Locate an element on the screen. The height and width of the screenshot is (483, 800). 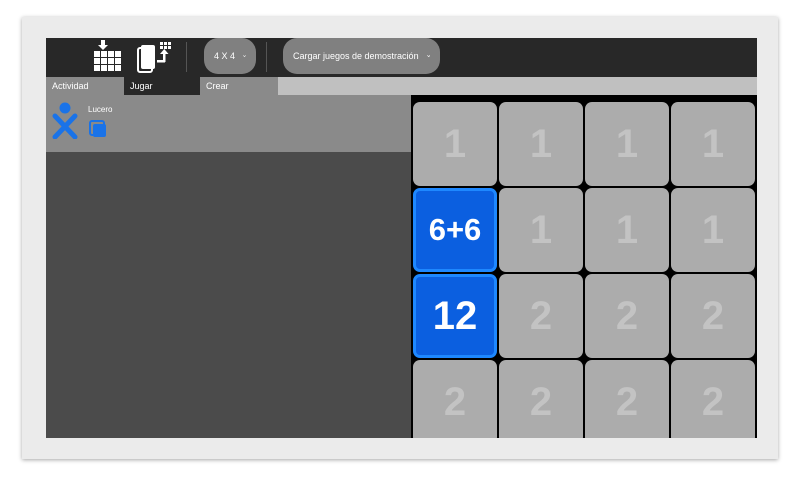
card-12: 2 is located at coordinates (713, 316).